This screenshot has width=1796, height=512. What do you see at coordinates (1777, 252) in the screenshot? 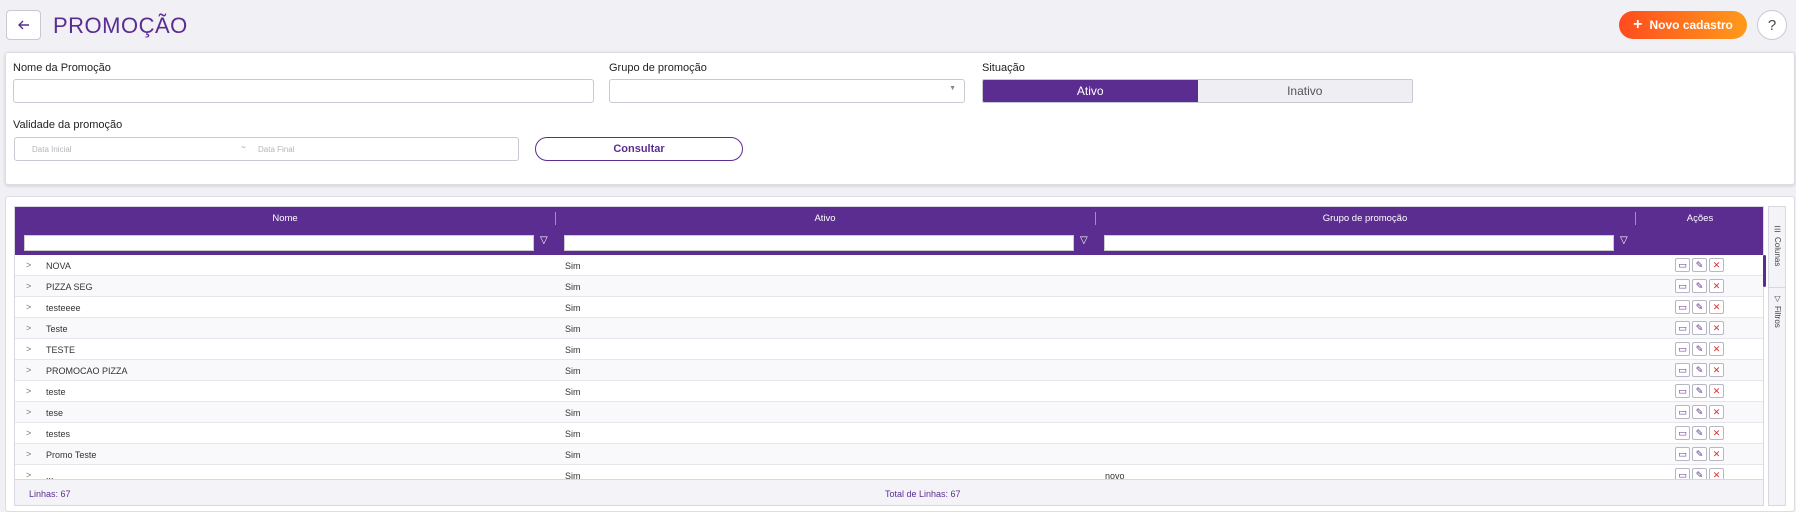
I see `colunas-tab-label: Colunas` at bounding box center [1777, 252].